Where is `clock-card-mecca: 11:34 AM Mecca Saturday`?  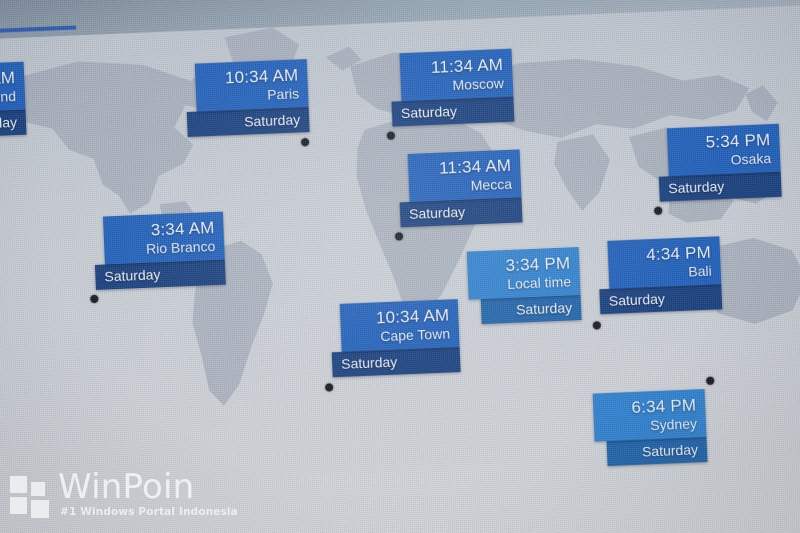
clock-card-mecca: 11:34 AM Mecca Saturday is located at coordinates (458, 195).